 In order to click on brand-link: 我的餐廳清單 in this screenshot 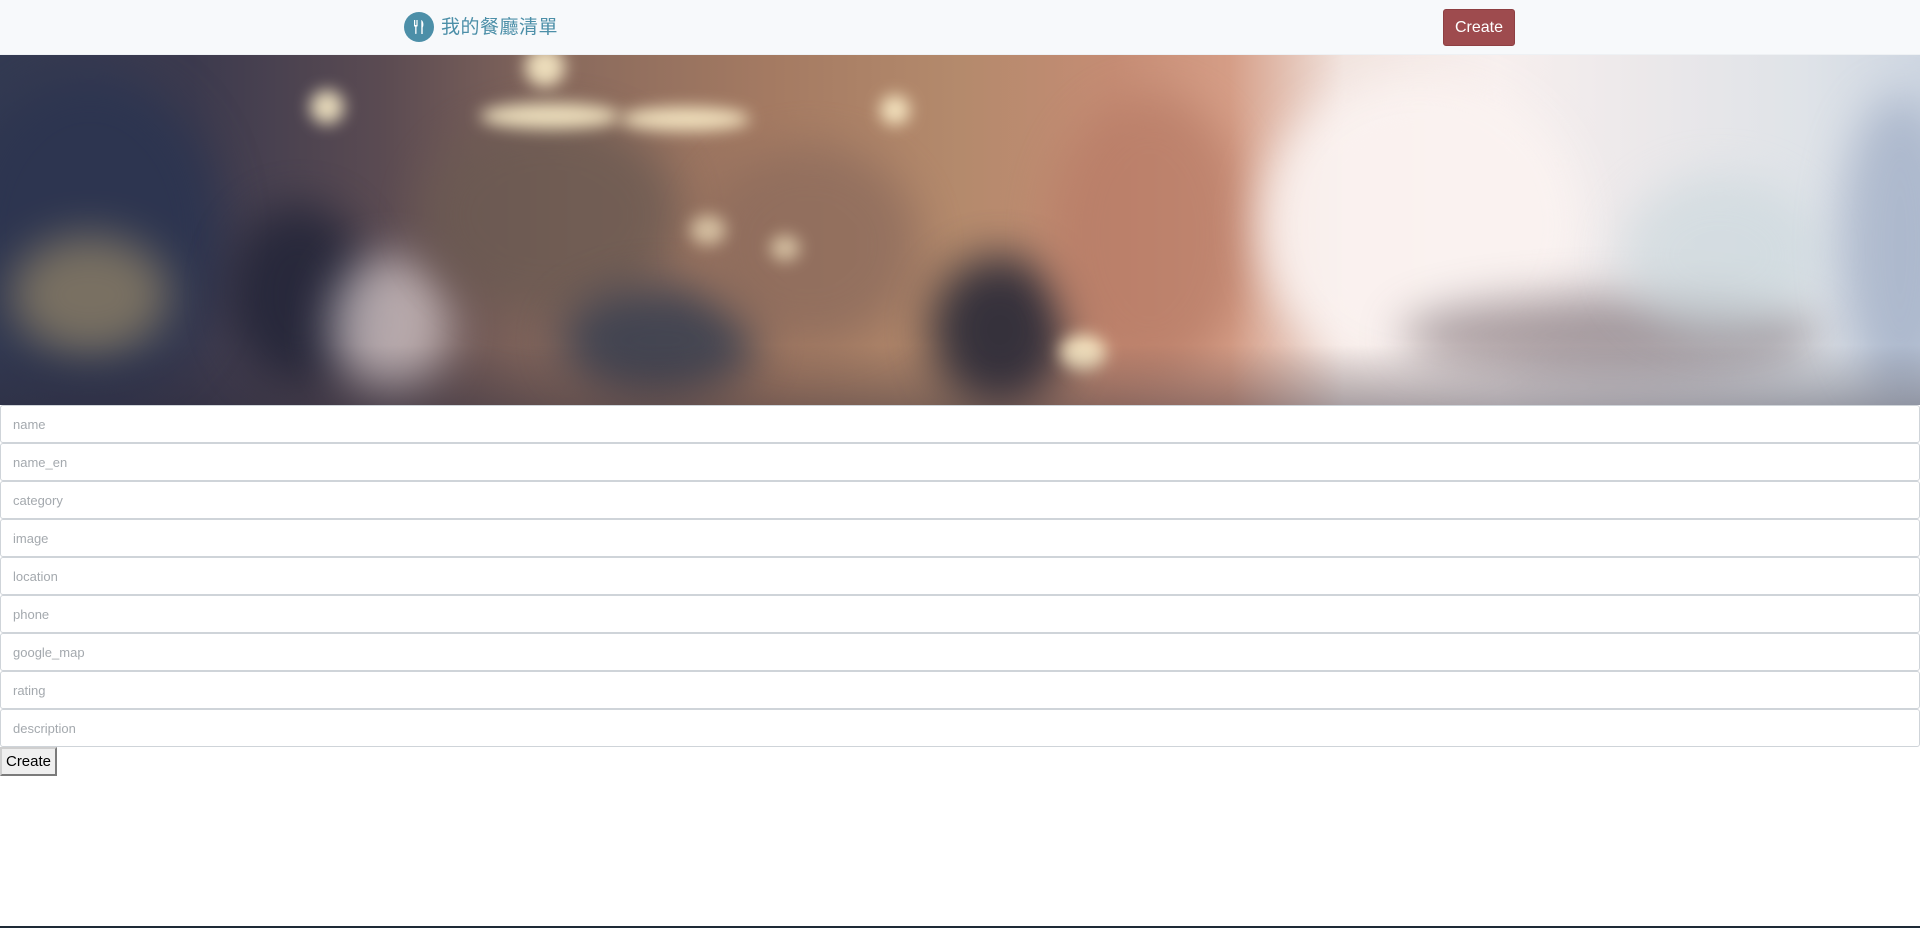, I will do `click(481, 27)`.